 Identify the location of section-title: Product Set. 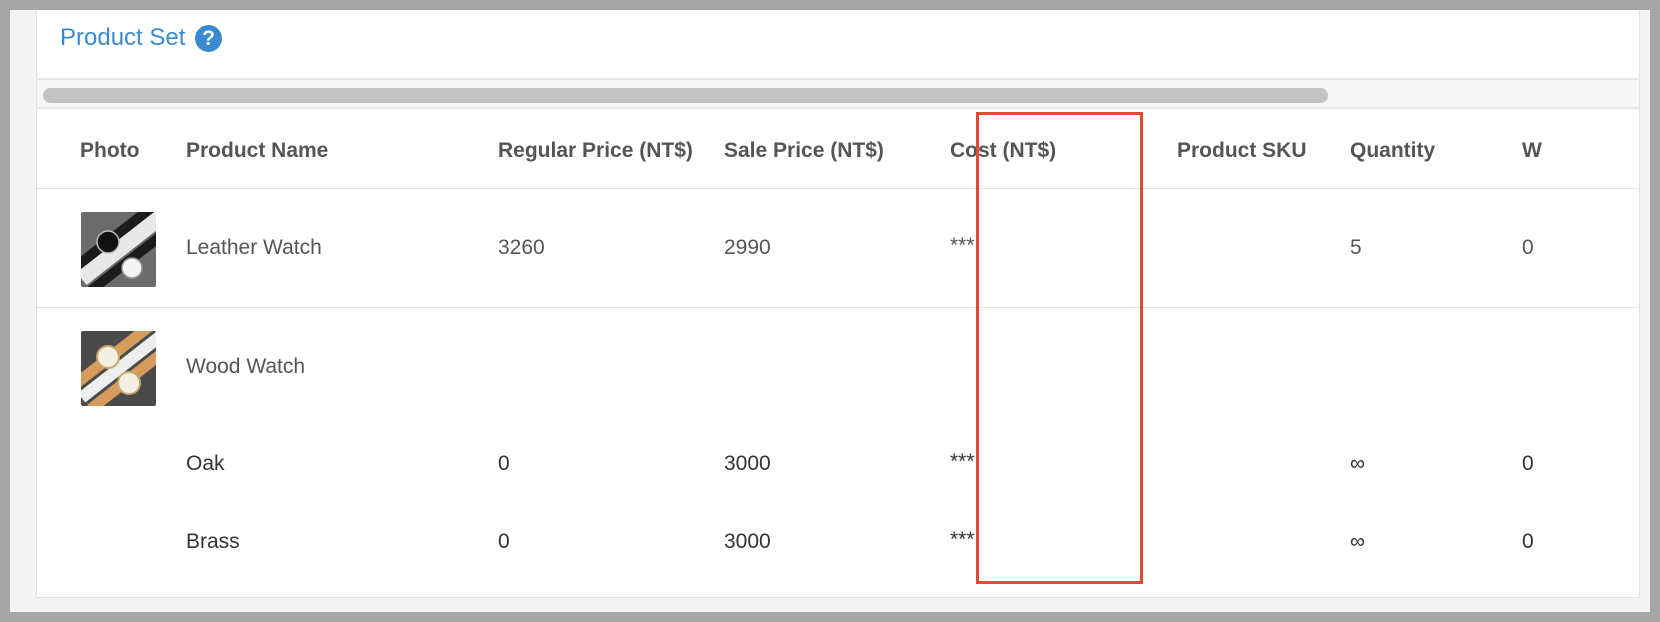
(123, 37).